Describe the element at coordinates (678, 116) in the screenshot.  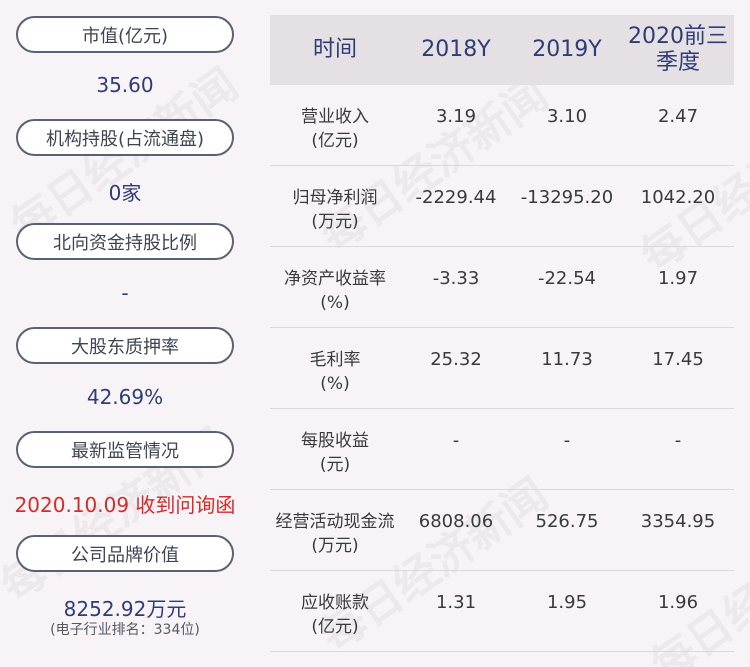
I see `table-cell: 2.47` at that location.